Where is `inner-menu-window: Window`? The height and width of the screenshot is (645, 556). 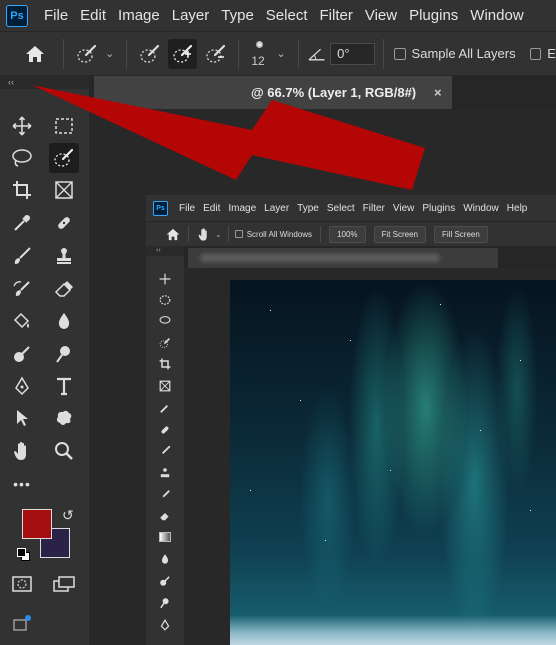 inner-menu-window: Window is located at coordinates (481, 208).